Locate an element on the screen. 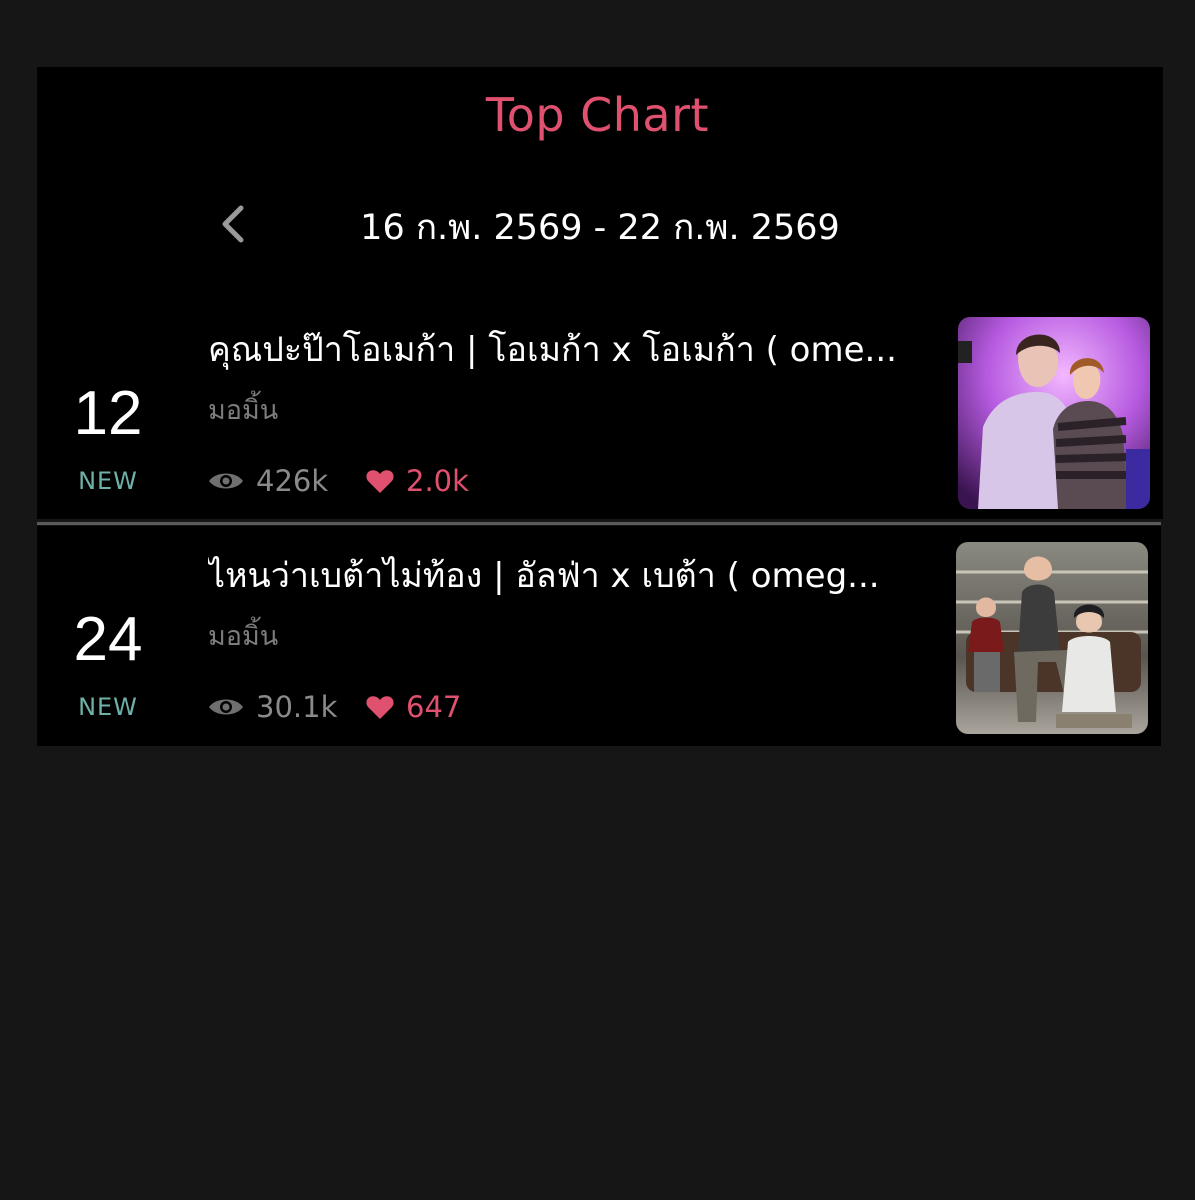 The height and width of the screenshot is (1200, 1195). previous-week-button is located at coordinates (234, 224).